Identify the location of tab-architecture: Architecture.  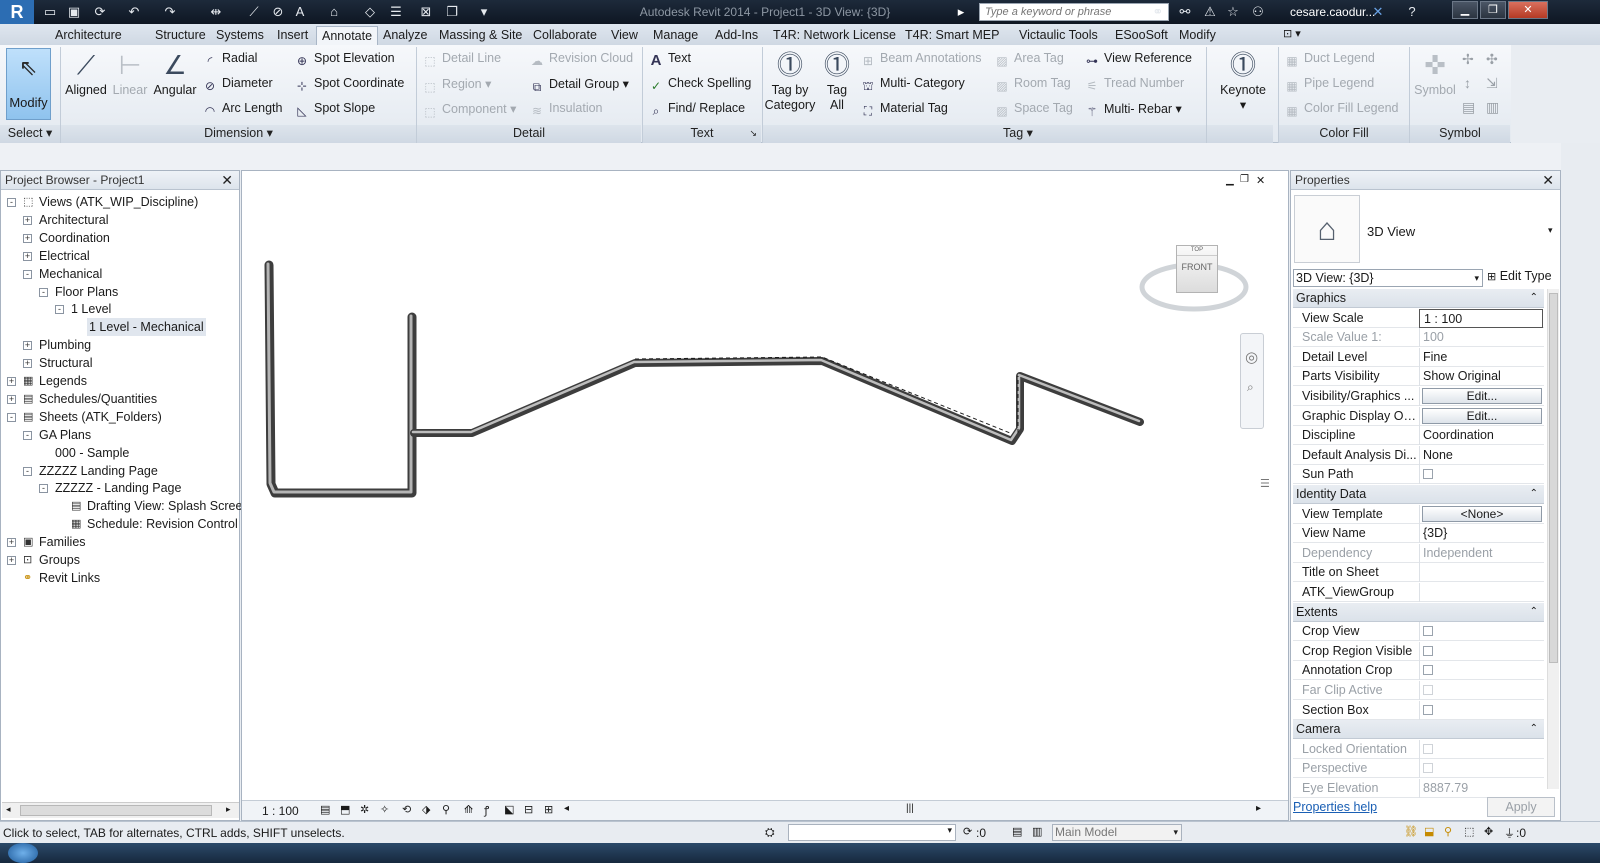
(88, 35).